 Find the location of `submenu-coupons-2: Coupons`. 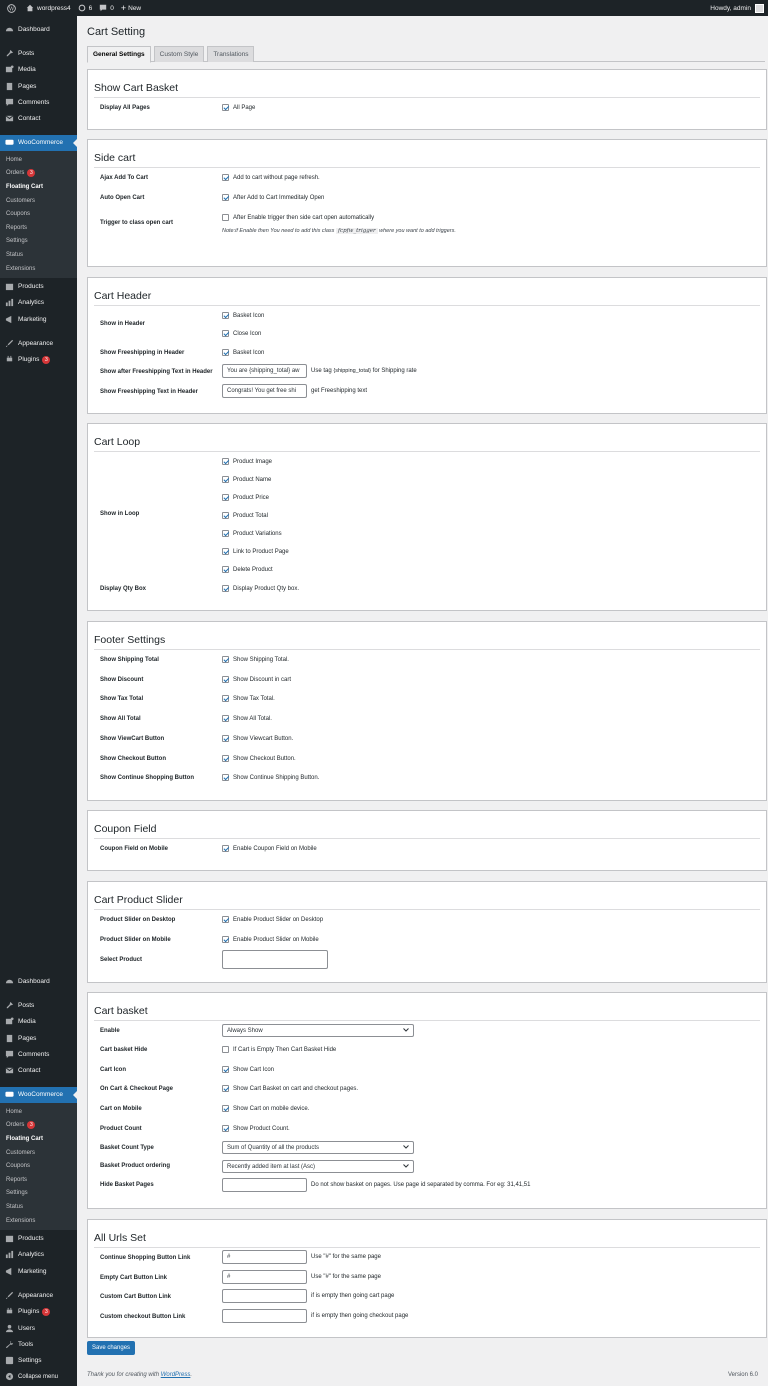

submenu-coupons-2: Coupons is located at coordinates (38, 1166).